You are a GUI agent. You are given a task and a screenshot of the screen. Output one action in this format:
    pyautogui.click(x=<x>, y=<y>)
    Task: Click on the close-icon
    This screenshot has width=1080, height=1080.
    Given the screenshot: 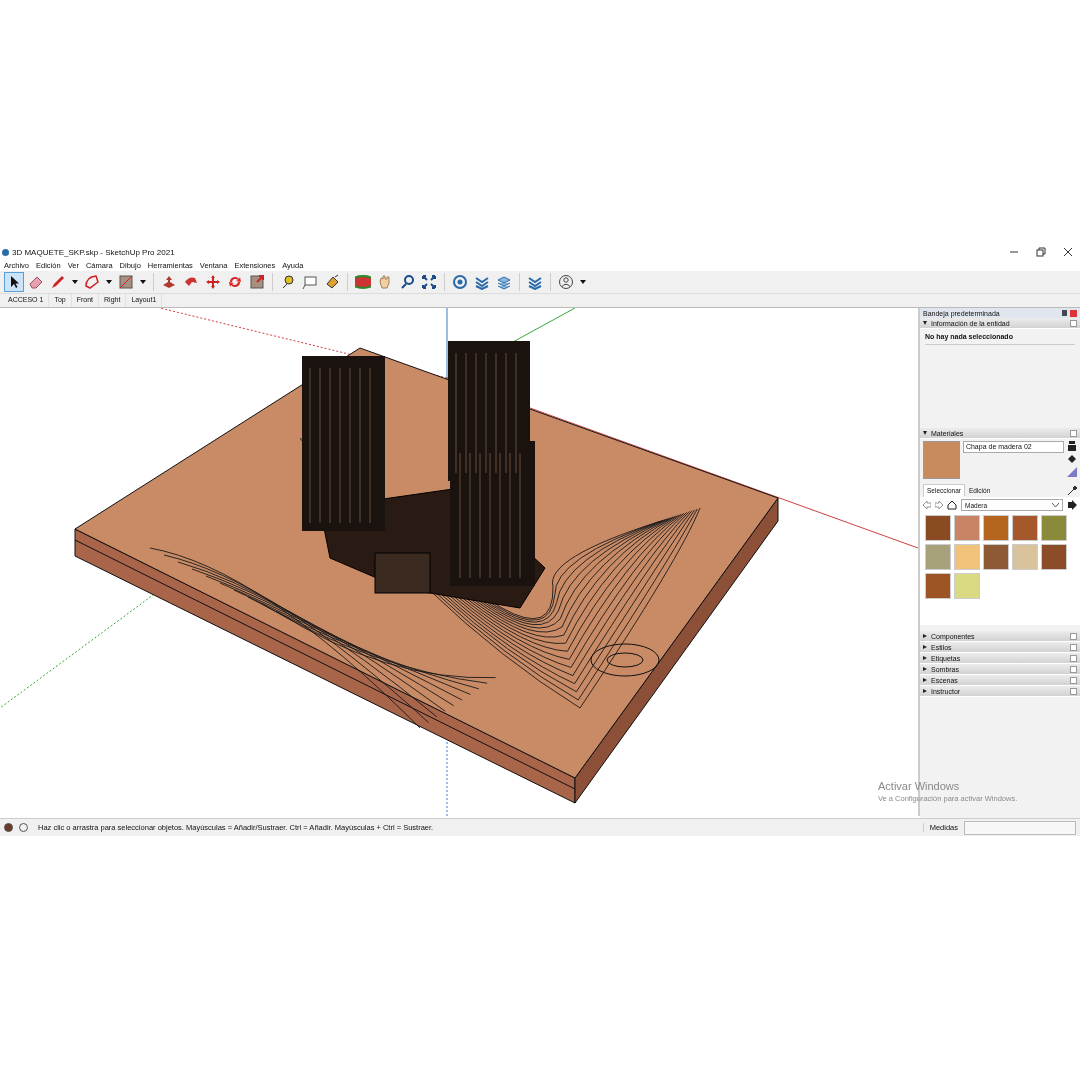 What is the action you would take?
    pyautogui.click(x=1068, y=252)
    